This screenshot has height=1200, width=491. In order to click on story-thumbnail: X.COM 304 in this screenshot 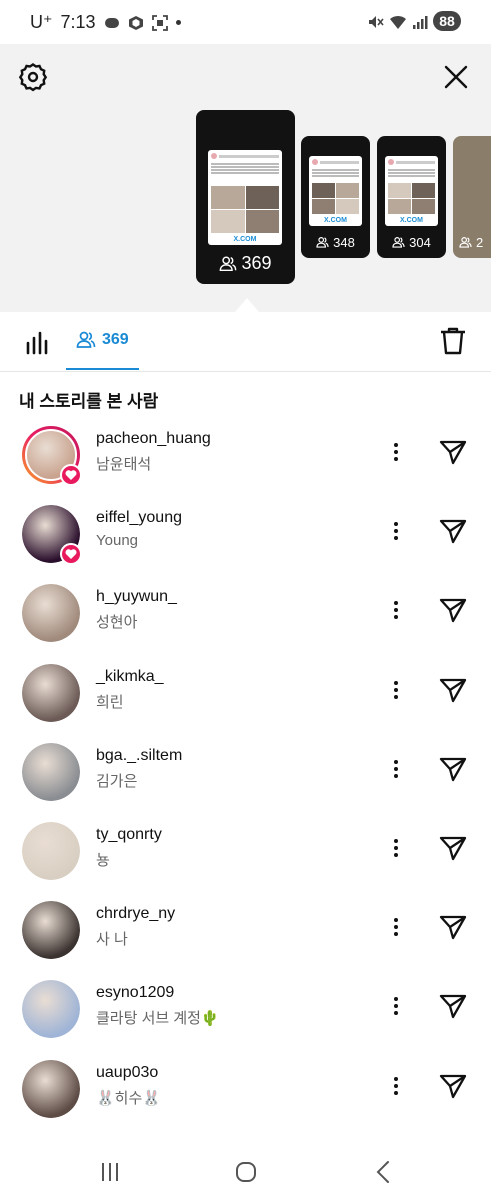, I will do `click(411, 197)`.